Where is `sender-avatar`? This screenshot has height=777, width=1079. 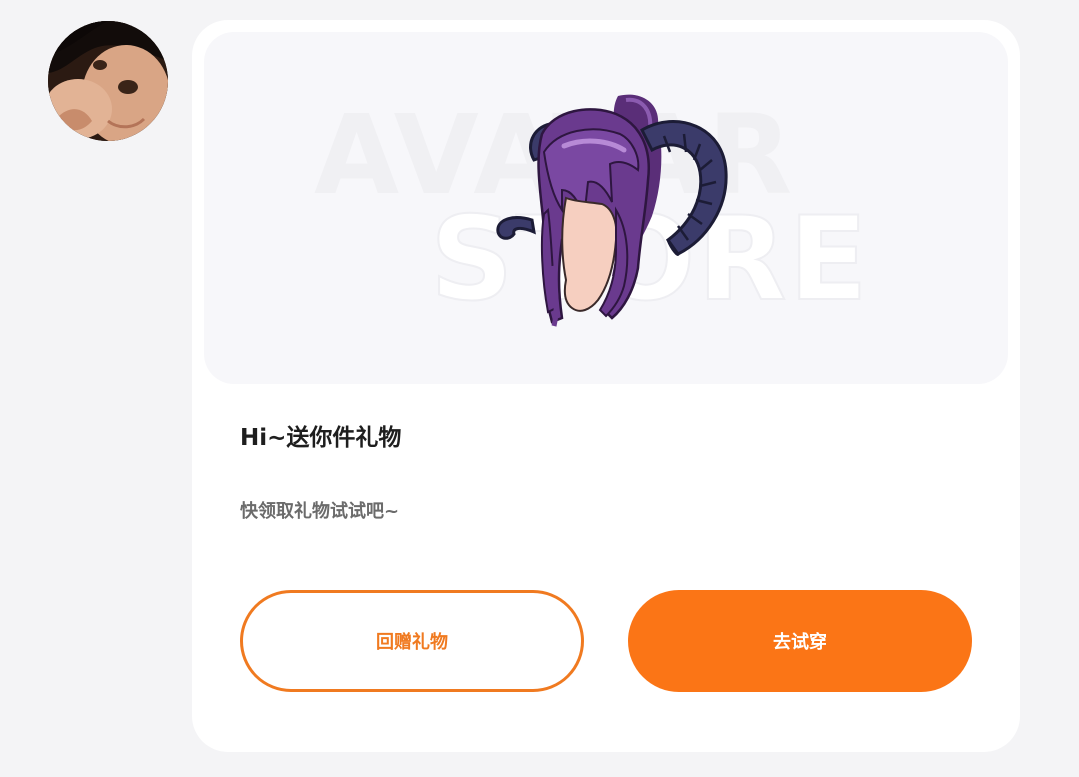 sender-avatar is located at coordinates (108, 81).